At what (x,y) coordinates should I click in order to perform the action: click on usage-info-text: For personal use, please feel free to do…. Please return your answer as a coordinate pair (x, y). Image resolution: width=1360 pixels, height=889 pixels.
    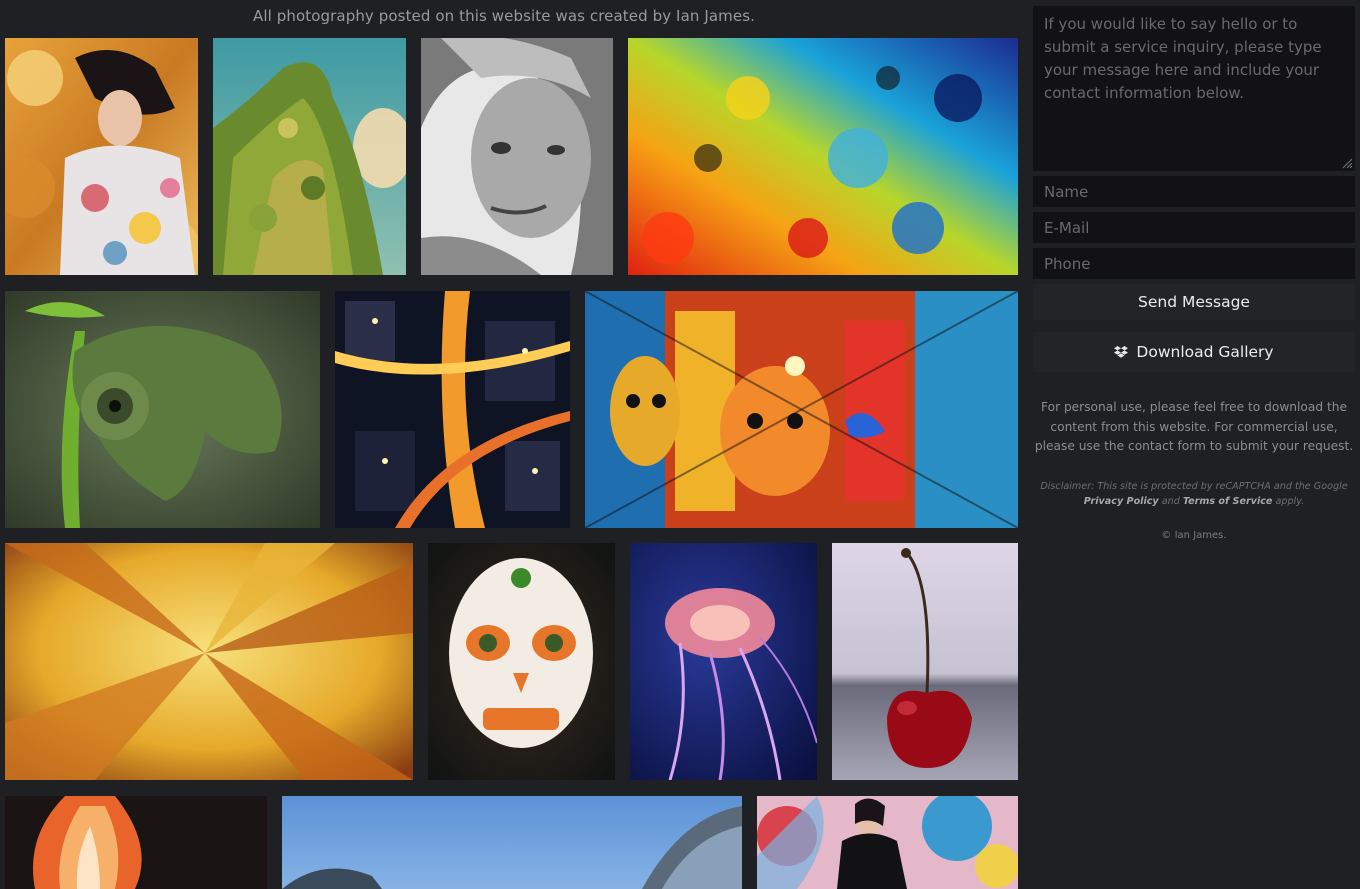
    Looking at the image, I should click on (1194, 426).